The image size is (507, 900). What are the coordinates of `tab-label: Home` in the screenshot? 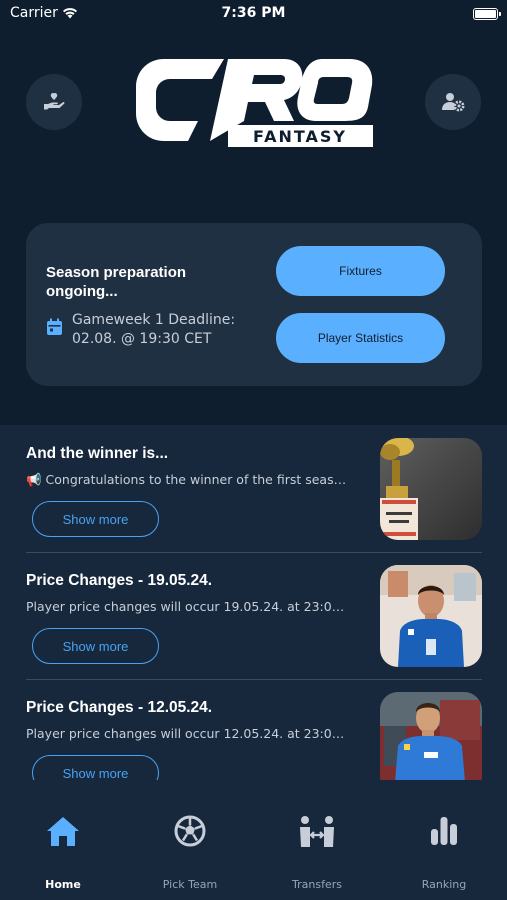 It's located at (63, 884).